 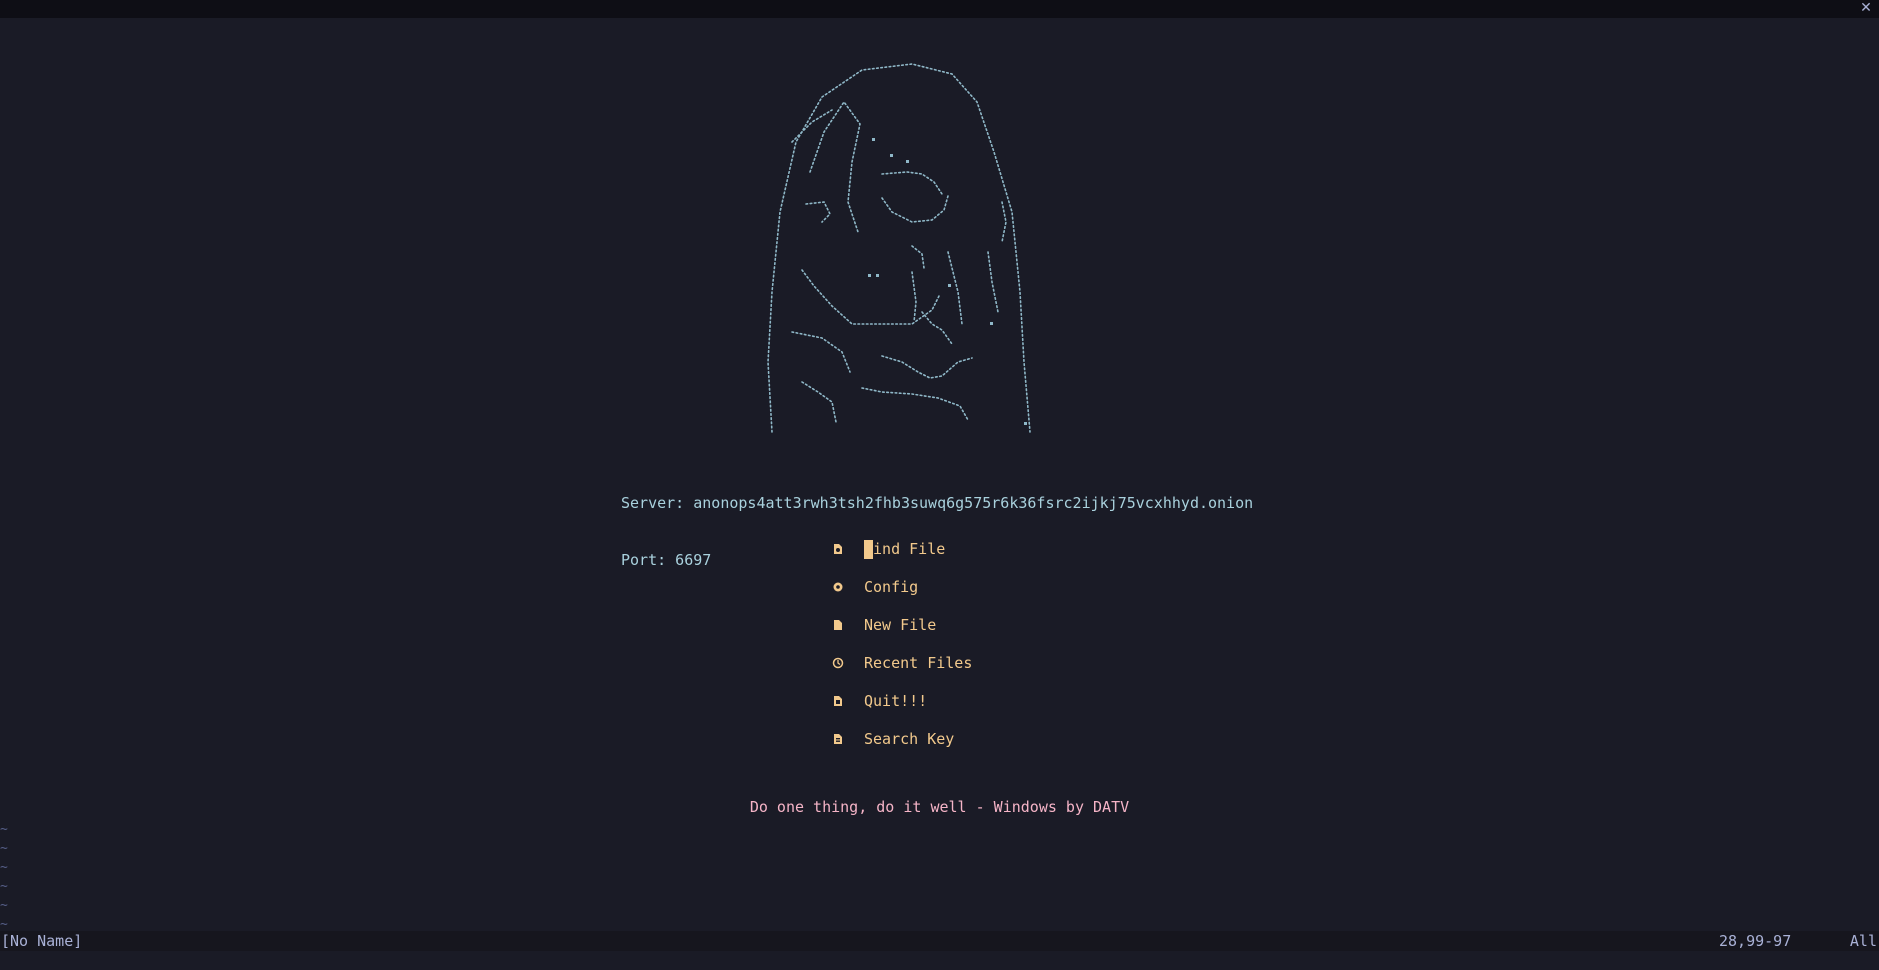 What do you see at coordinates (1755, 941) in the screenshot?
I see `cursor-position: 28,99-97` at bounding box center [1755, 941].